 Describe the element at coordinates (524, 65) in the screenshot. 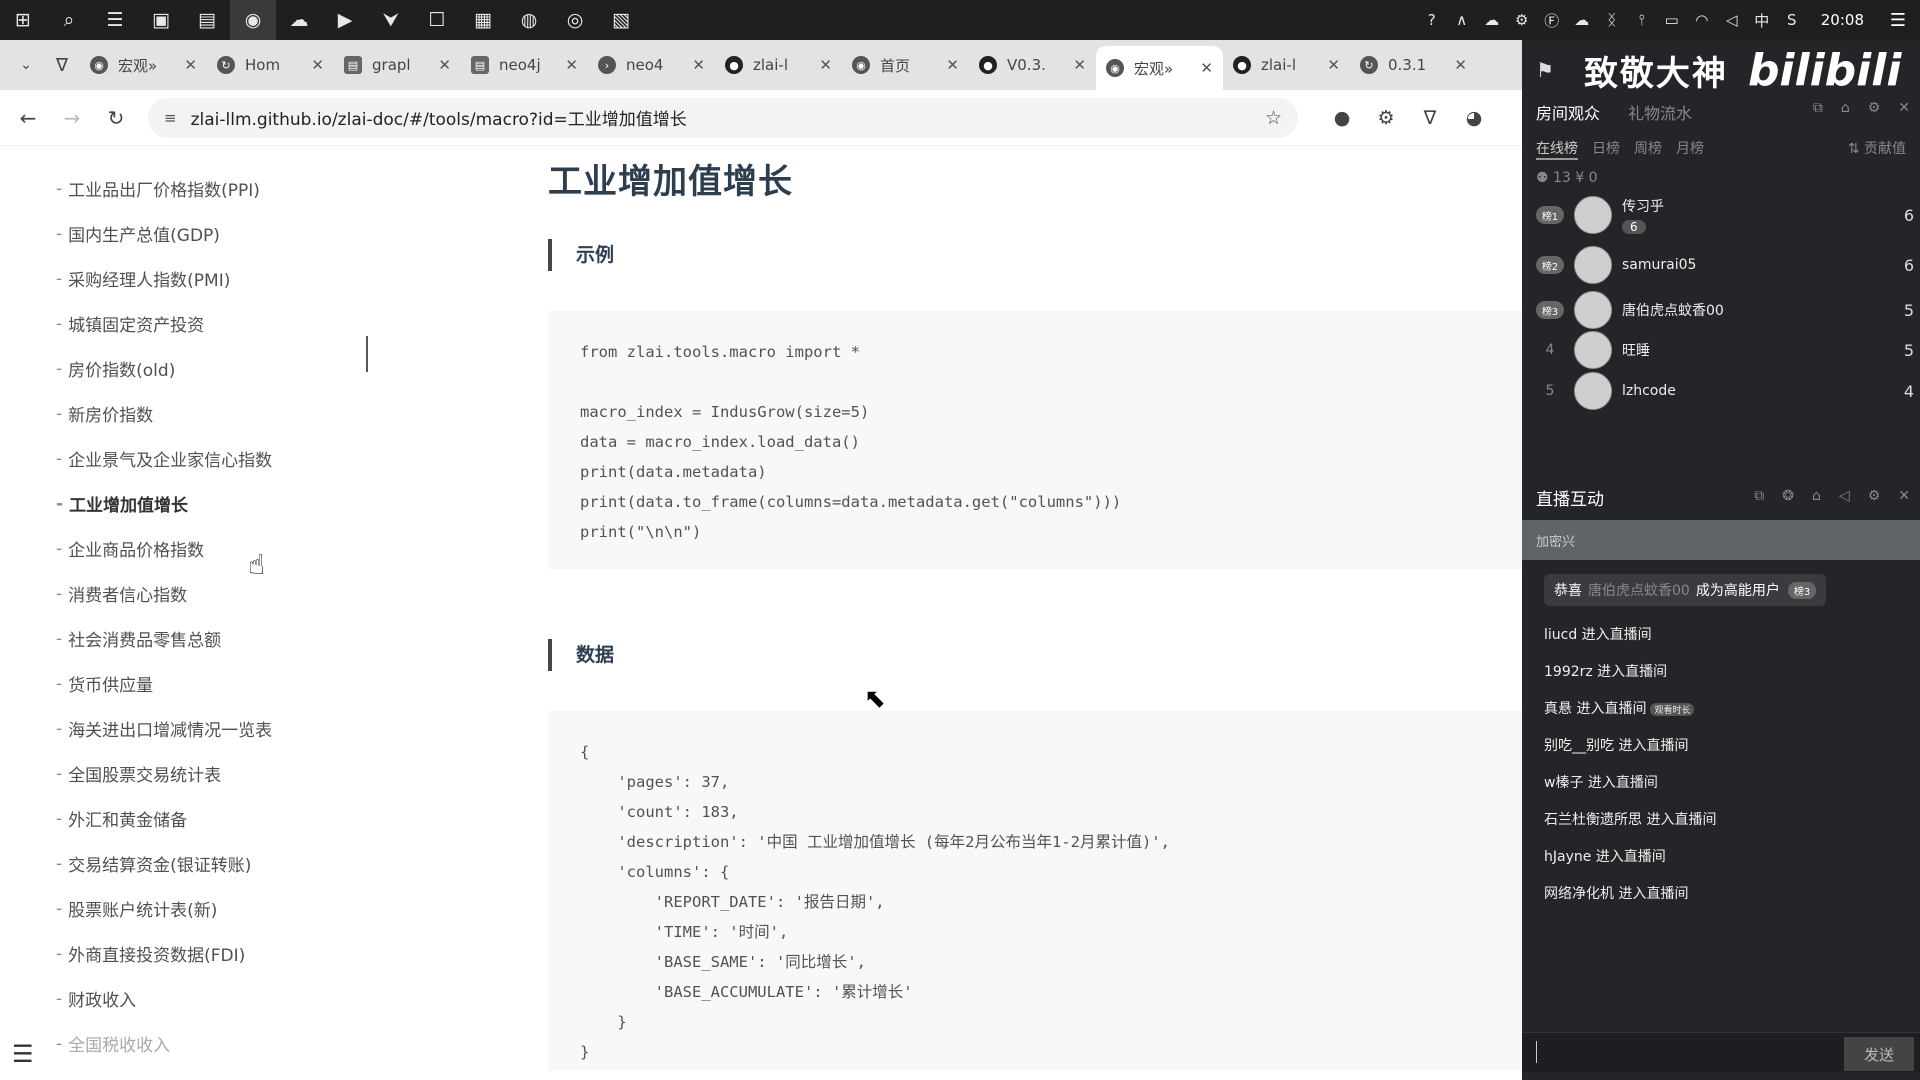

I see `browser-tab: ▤ neo4j ✕` at that location.